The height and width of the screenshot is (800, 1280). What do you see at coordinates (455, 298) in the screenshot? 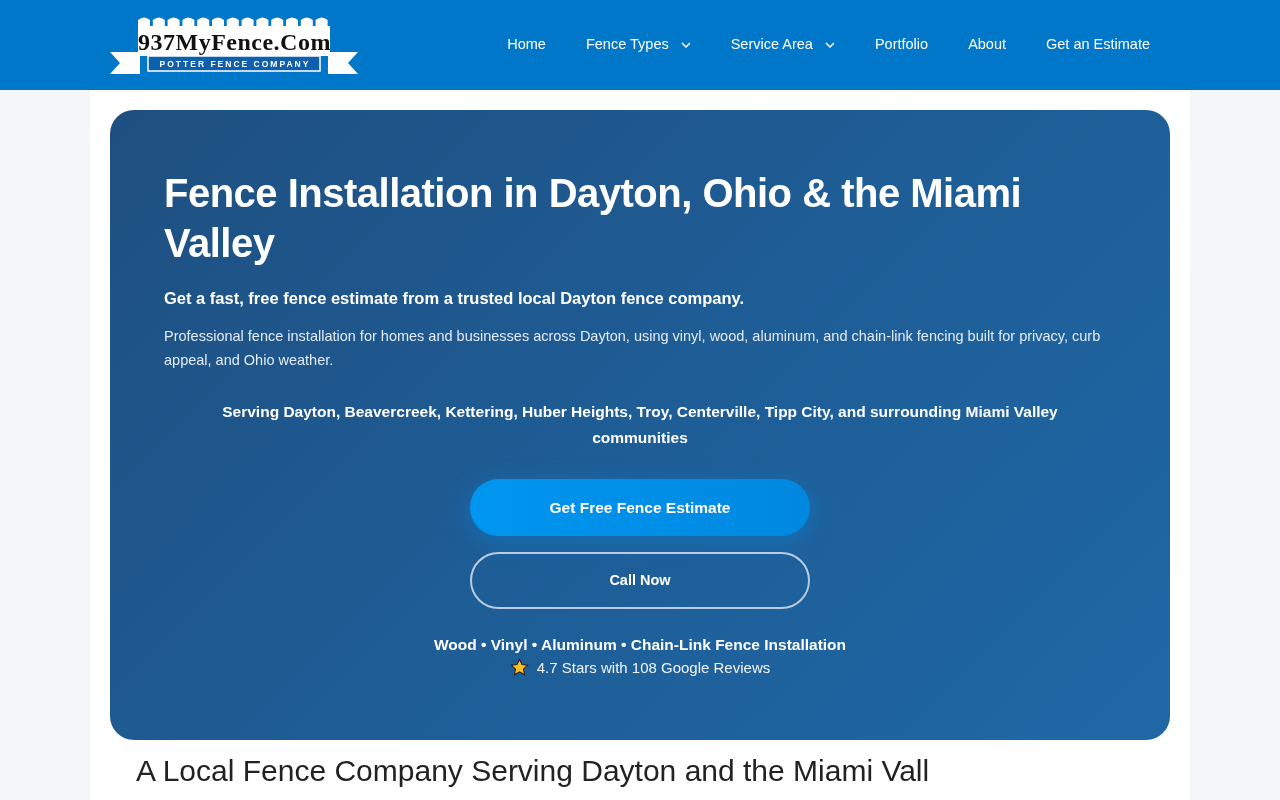
I see `hero-subtitle: Get a fast, free fence estimate from a trusted local Dayton fence company.` at bounding box center [455, 298].